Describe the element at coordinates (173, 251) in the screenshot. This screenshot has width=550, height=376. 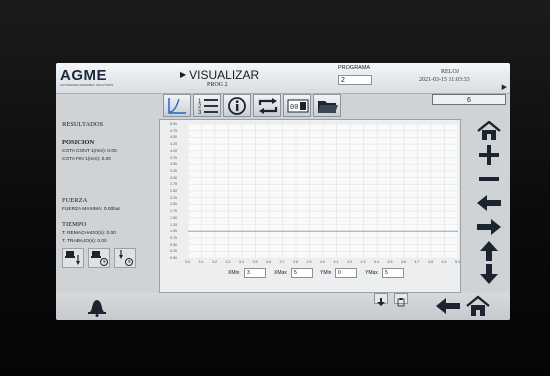
I see `y-tick-label: 0.25` at that location.